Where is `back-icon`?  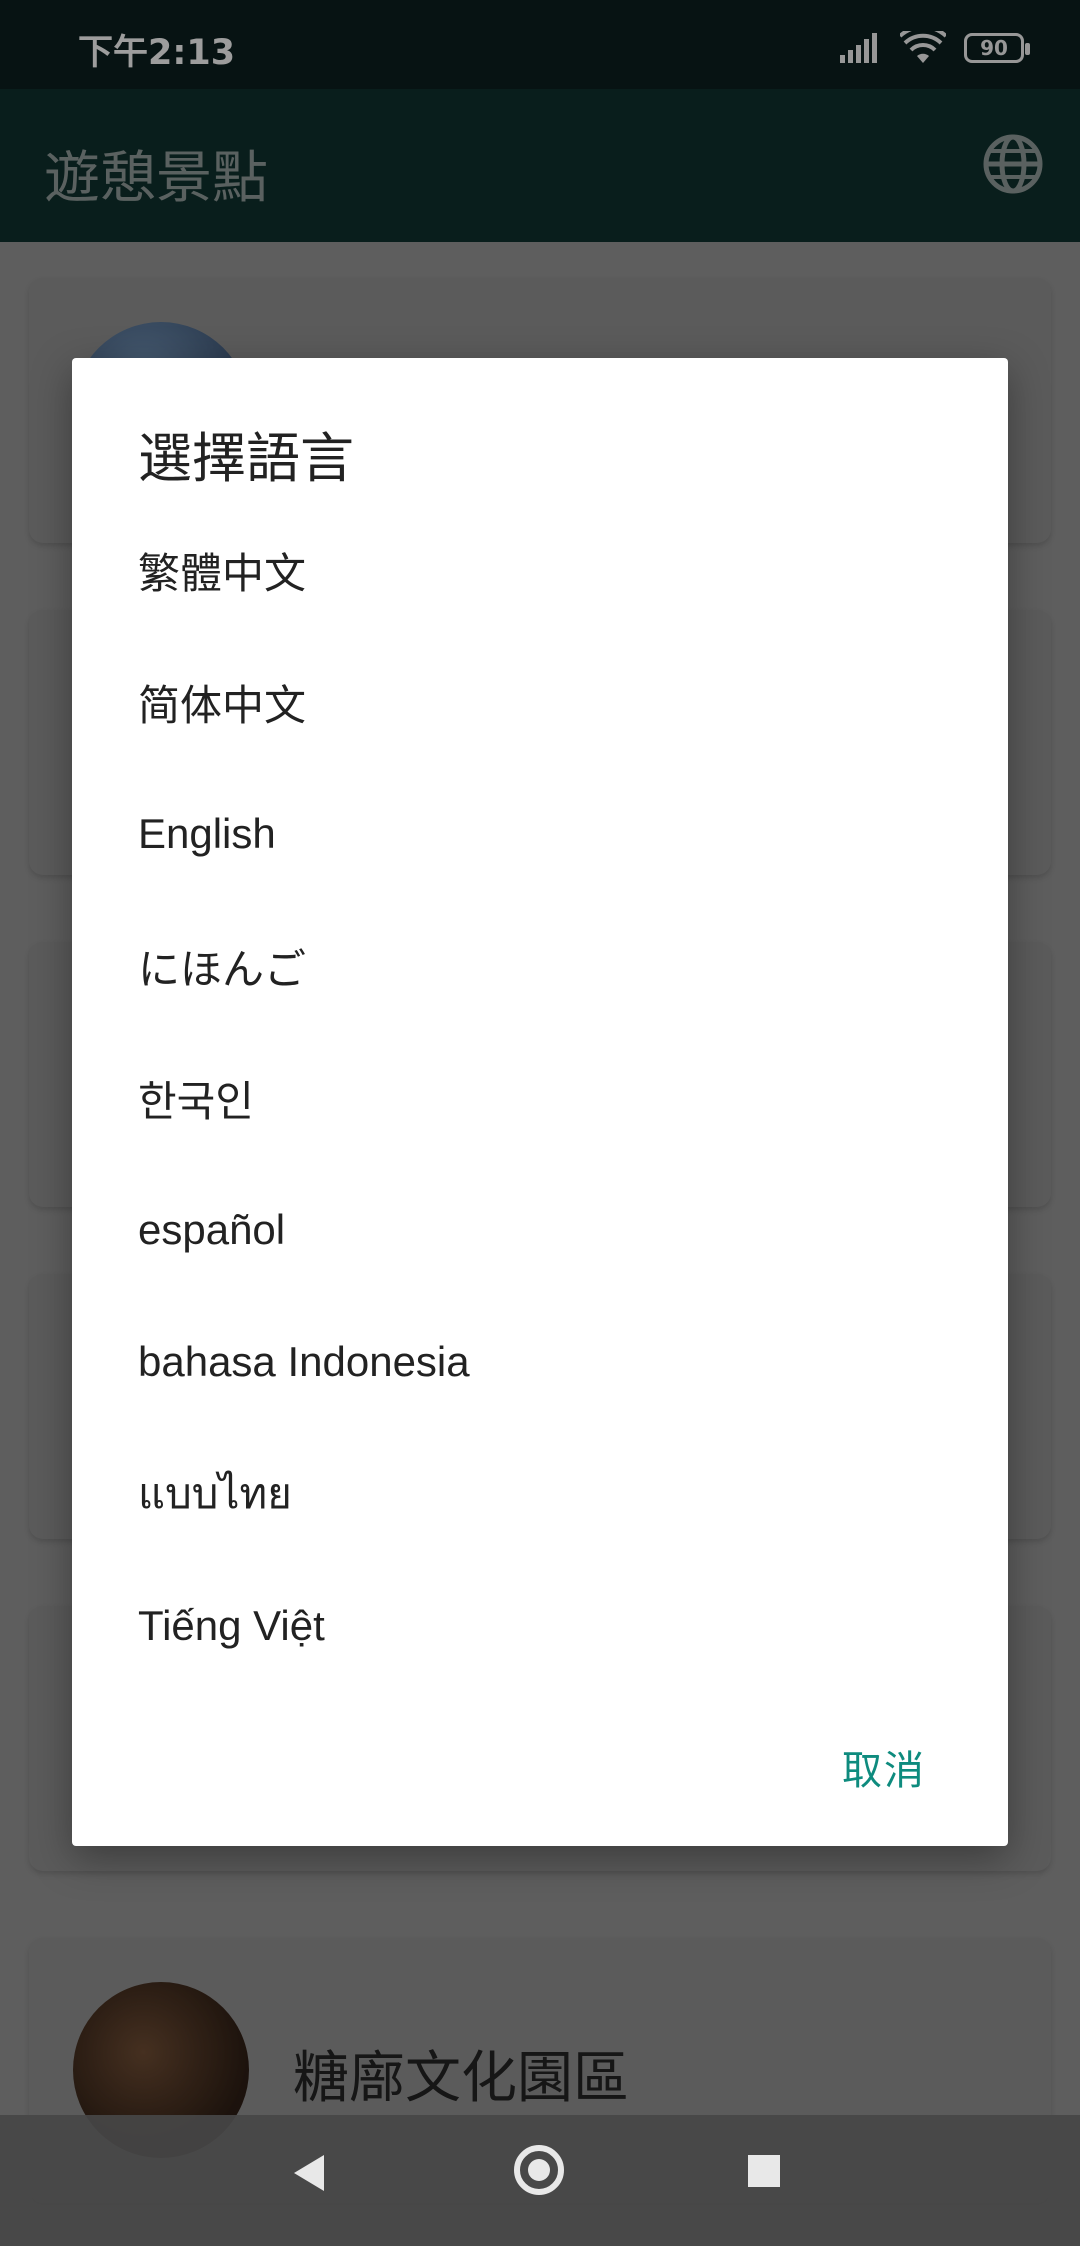
back-icon is located at coordinates (310, 2173).